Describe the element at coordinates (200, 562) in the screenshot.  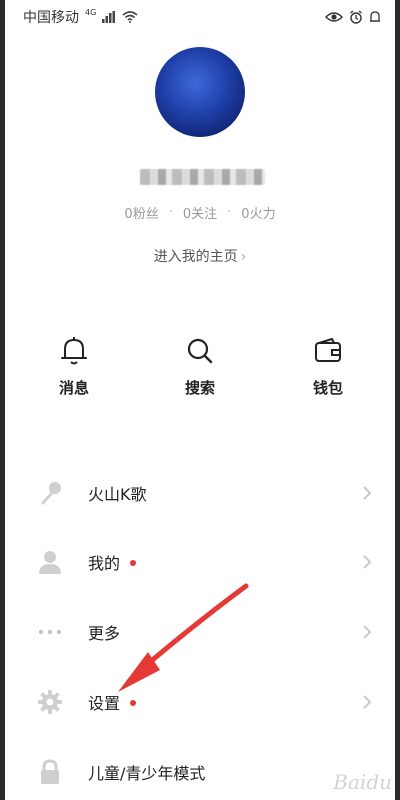
I see `menu-item-mine: 我的` at that location.